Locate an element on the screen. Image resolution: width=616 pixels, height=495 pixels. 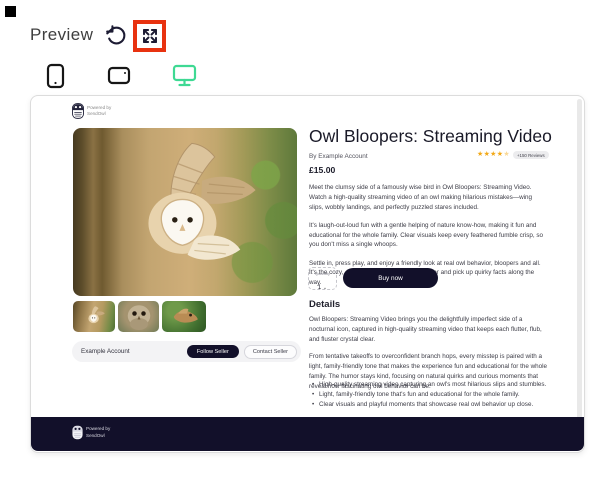
contact-seller-button: Contact Seller is located at coordinates (270, 351).